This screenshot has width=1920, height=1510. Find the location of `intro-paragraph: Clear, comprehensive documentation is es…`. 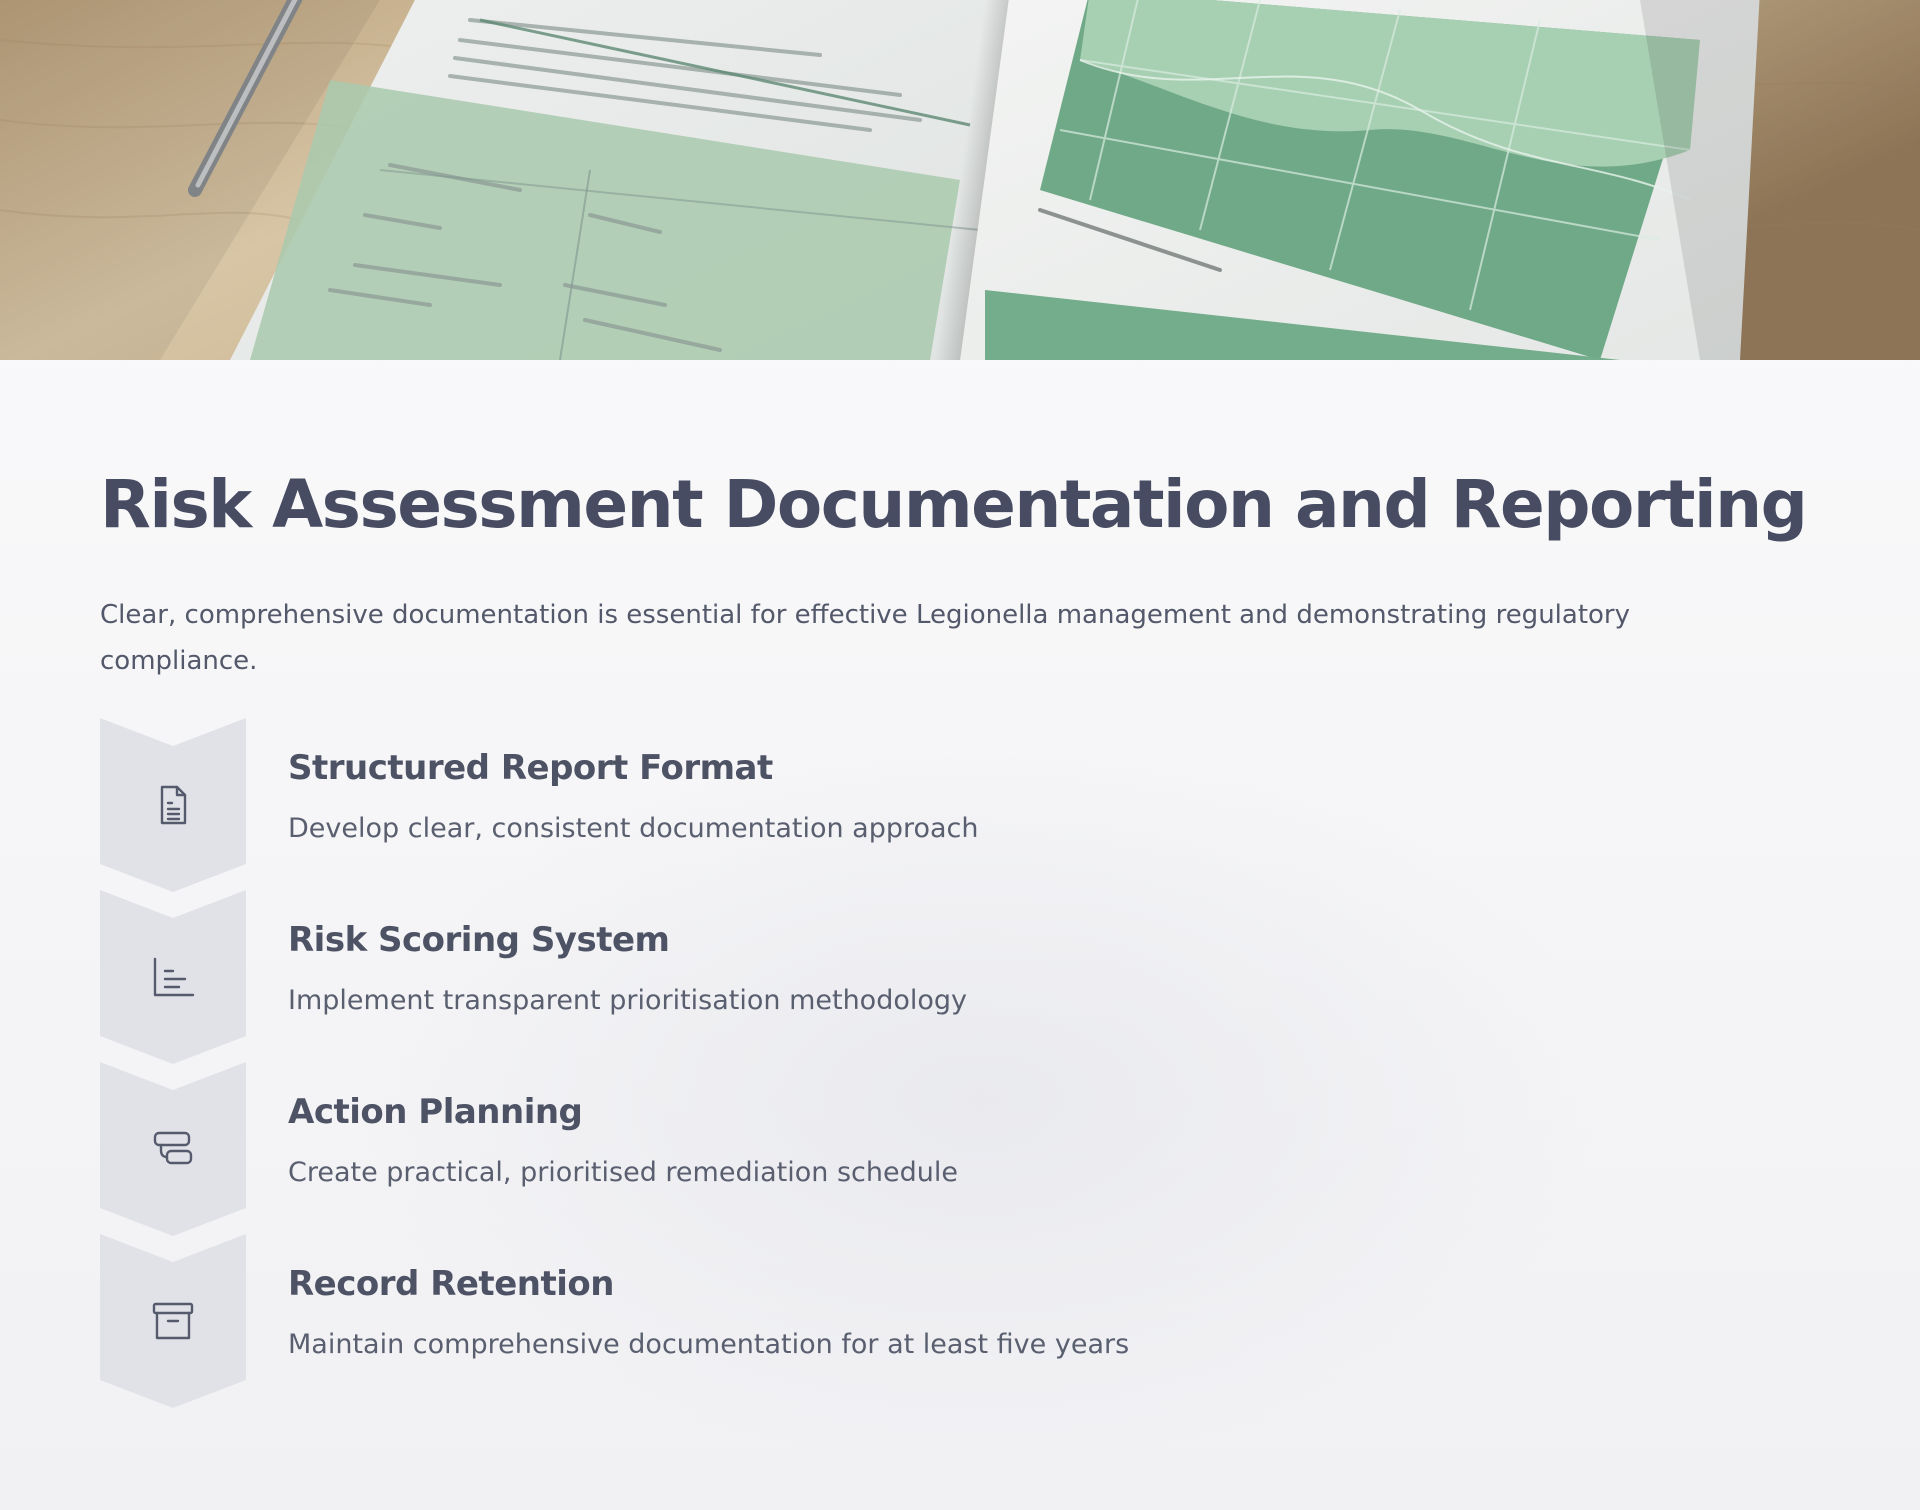

intro-paragraph: Clear, comprehensive documentation is es… is located at coordinates (865, 638).